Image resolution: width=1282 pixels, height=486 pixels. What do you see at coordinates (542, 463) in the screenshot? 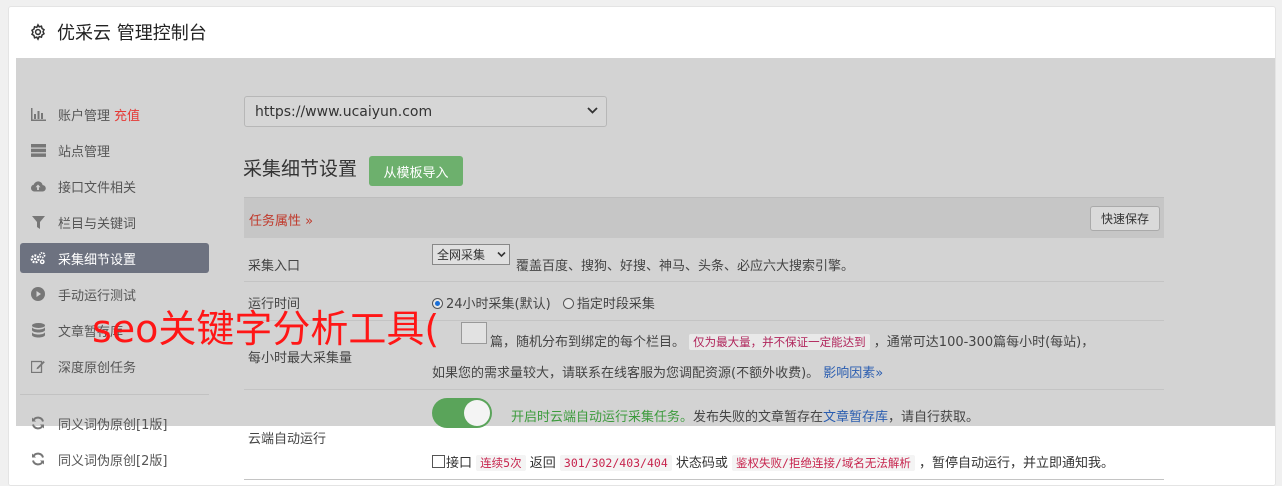
I see `auto-pause-text-2: 返回` at bounding box center [542, 463].